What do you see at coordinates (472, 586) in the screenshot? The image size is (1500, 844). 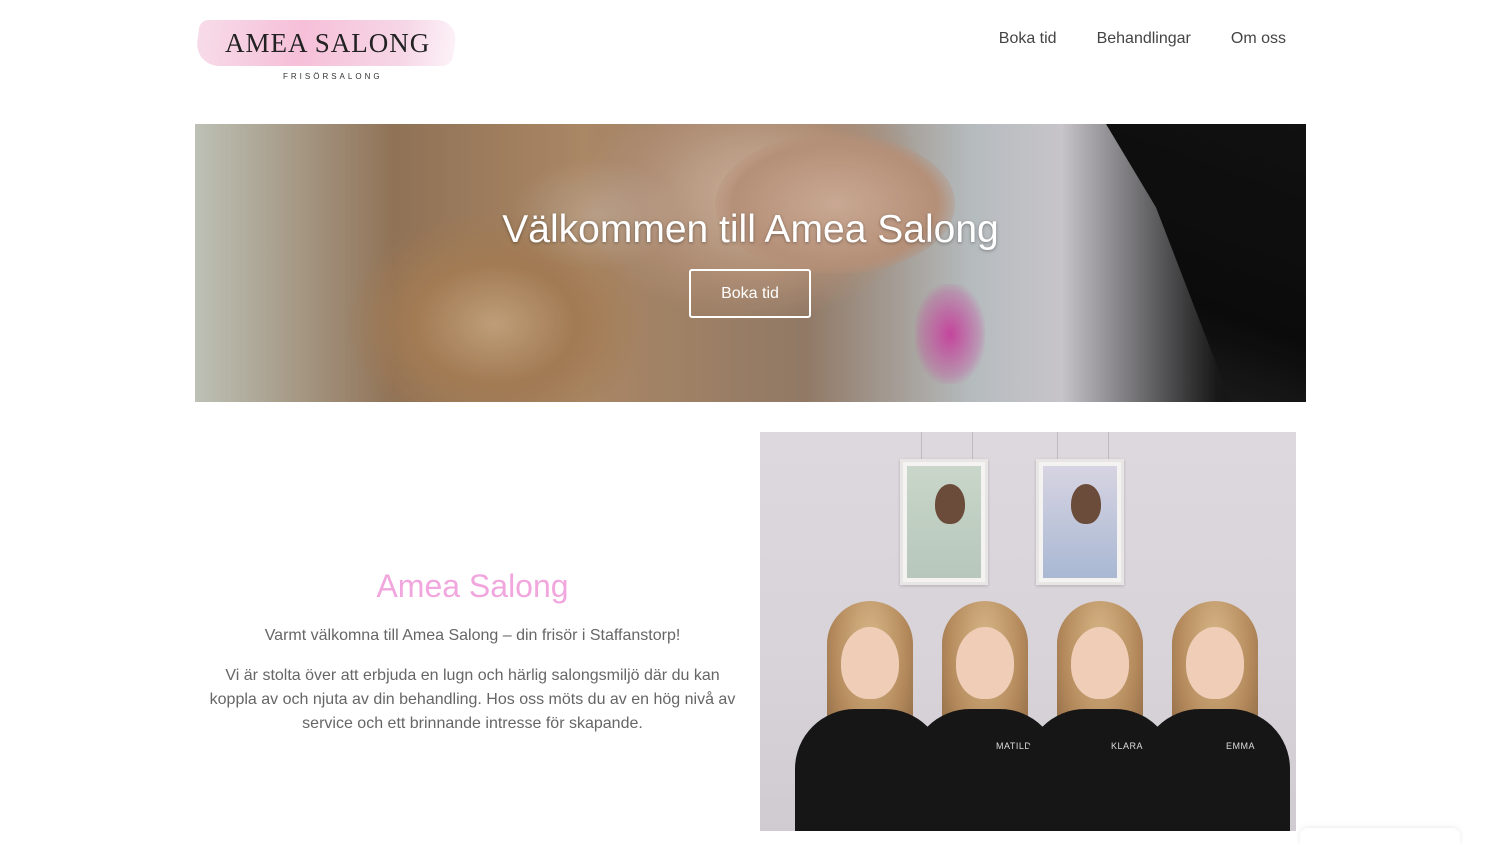 I see `about-title: Amea Salong` at bounding box center [472, 586].